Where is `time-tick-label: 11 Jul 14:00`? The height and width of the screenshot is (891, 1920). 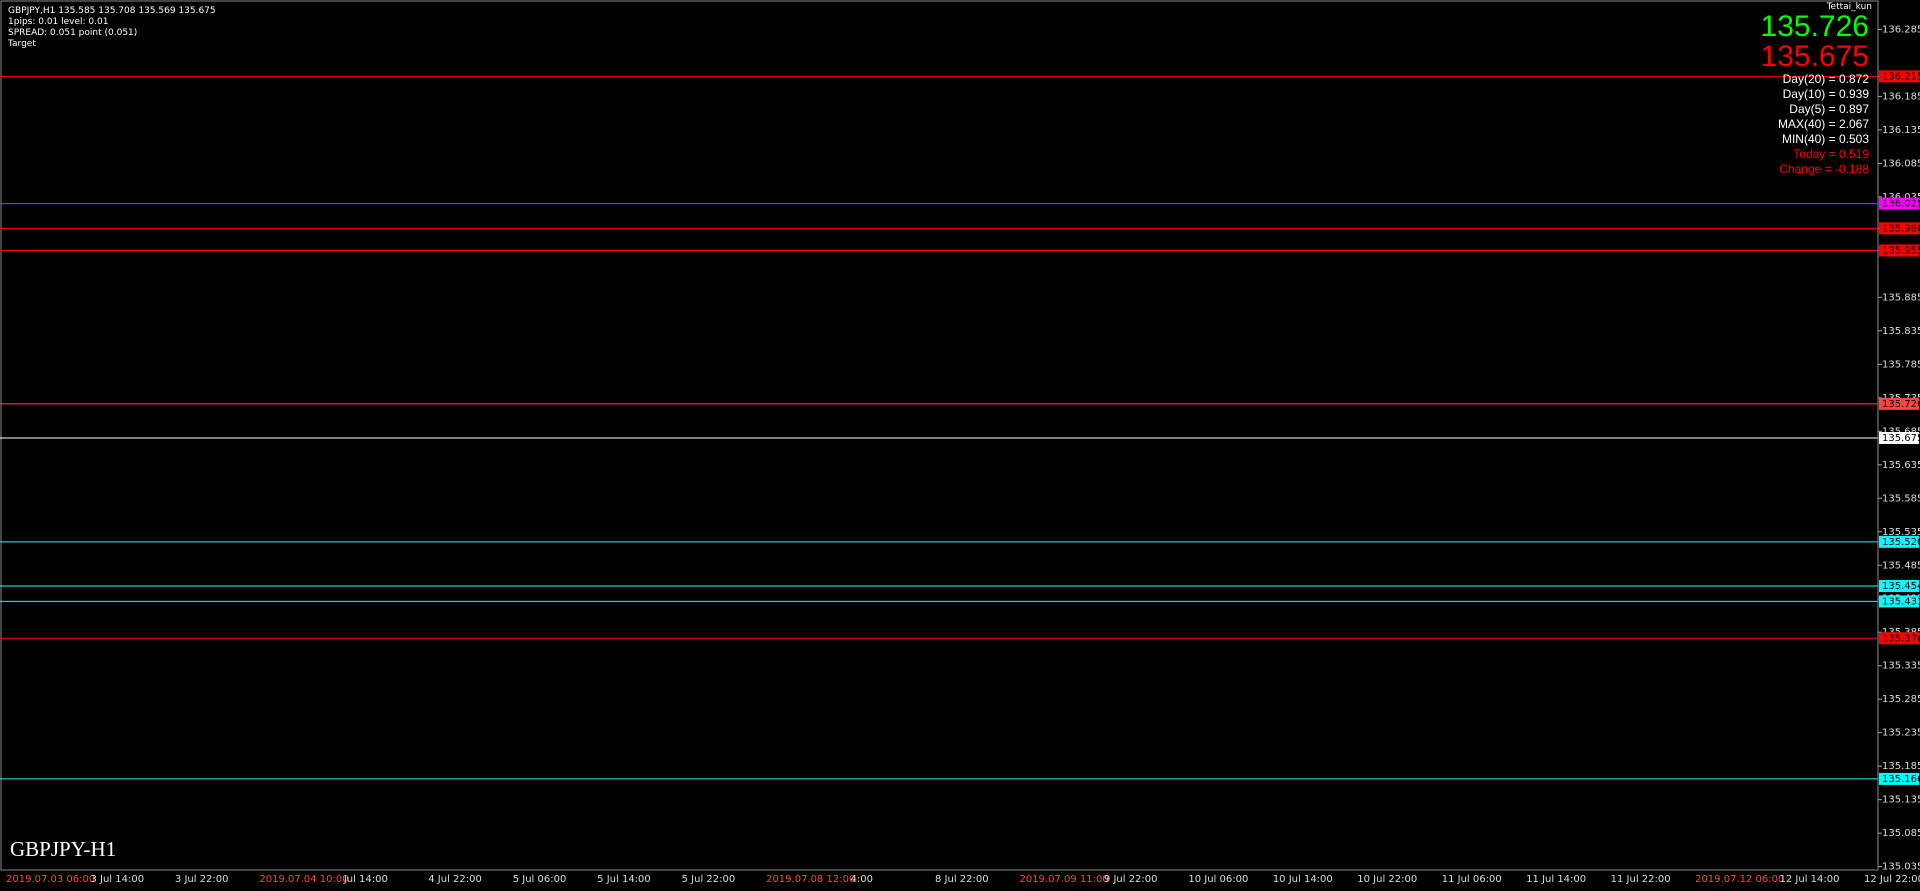
time-tick-label: 11 Jul 14:00 is located at coordinates (1556, 879).